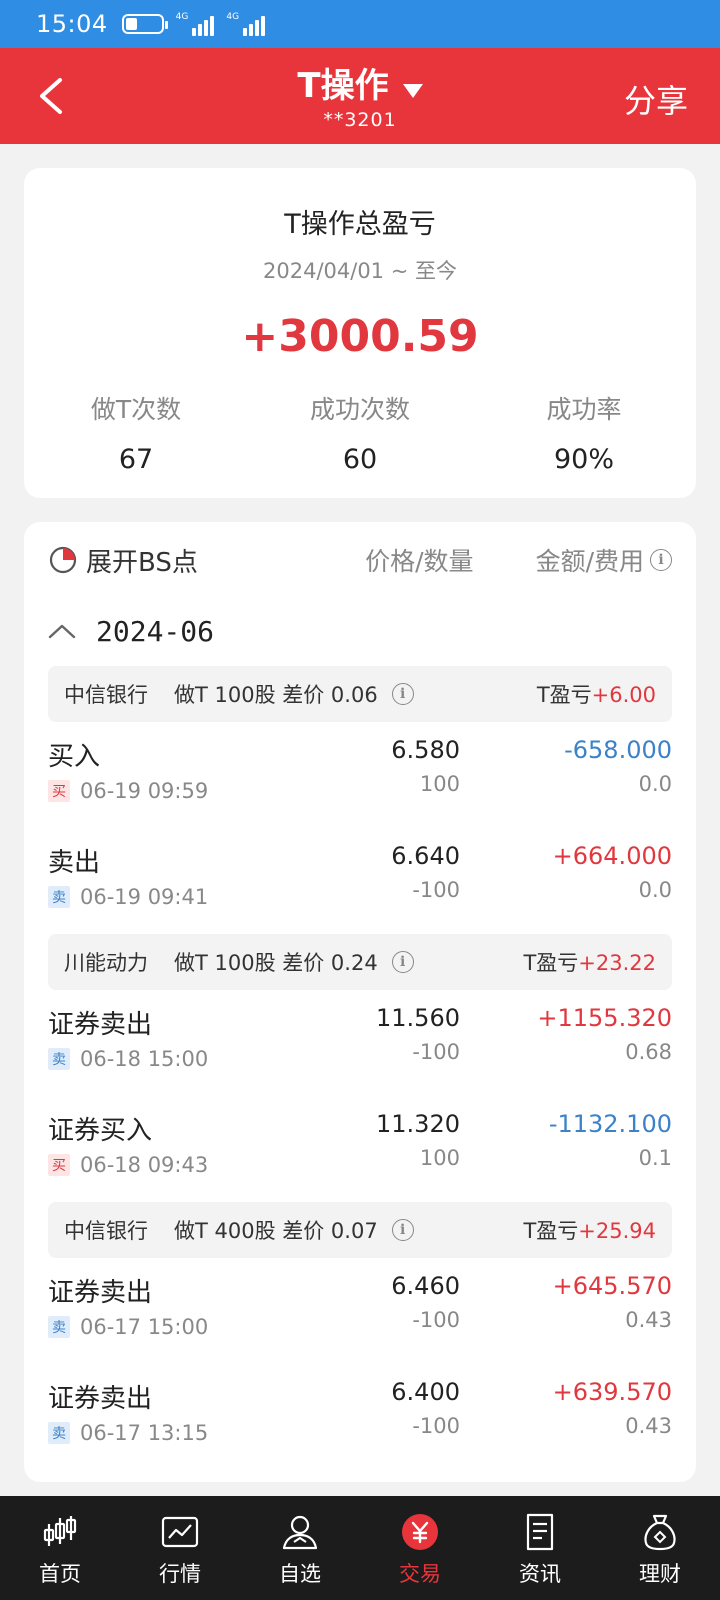  I want to click on money-bag-icon, so click(660, 1532).